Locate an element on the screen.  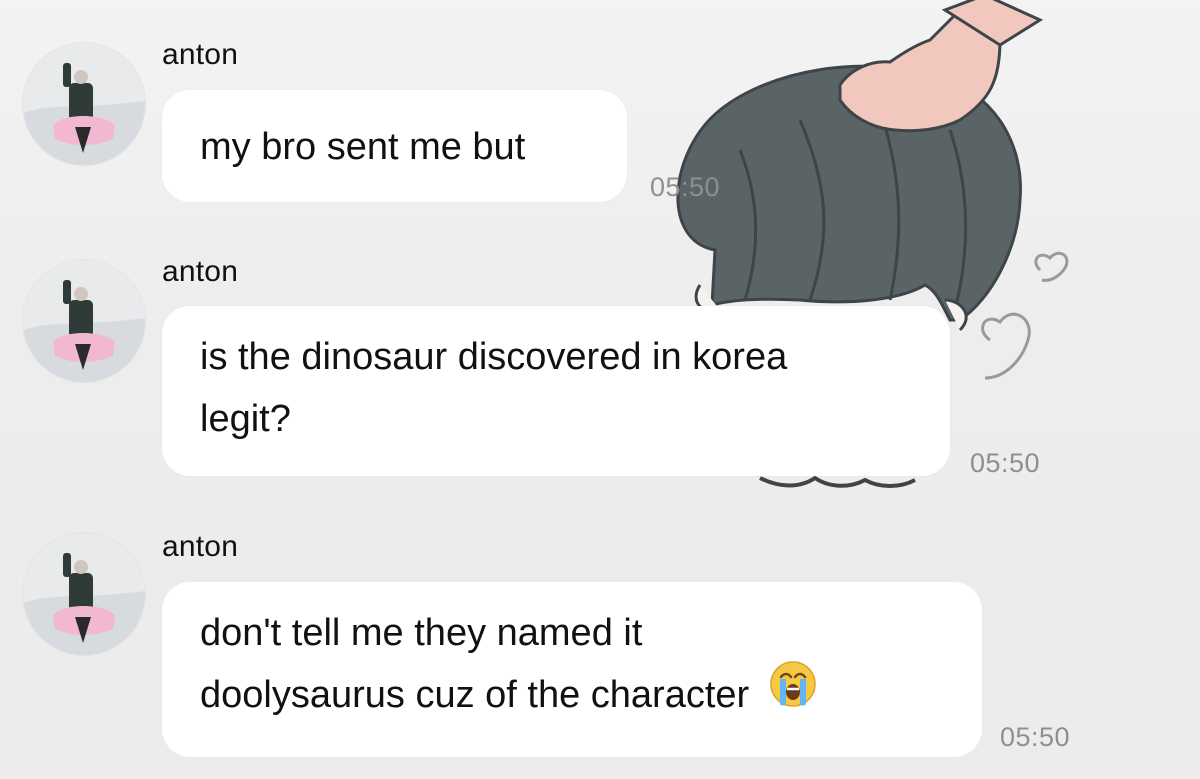
message-text-line: don't tell me they named it is located at coordinates (421, 633).